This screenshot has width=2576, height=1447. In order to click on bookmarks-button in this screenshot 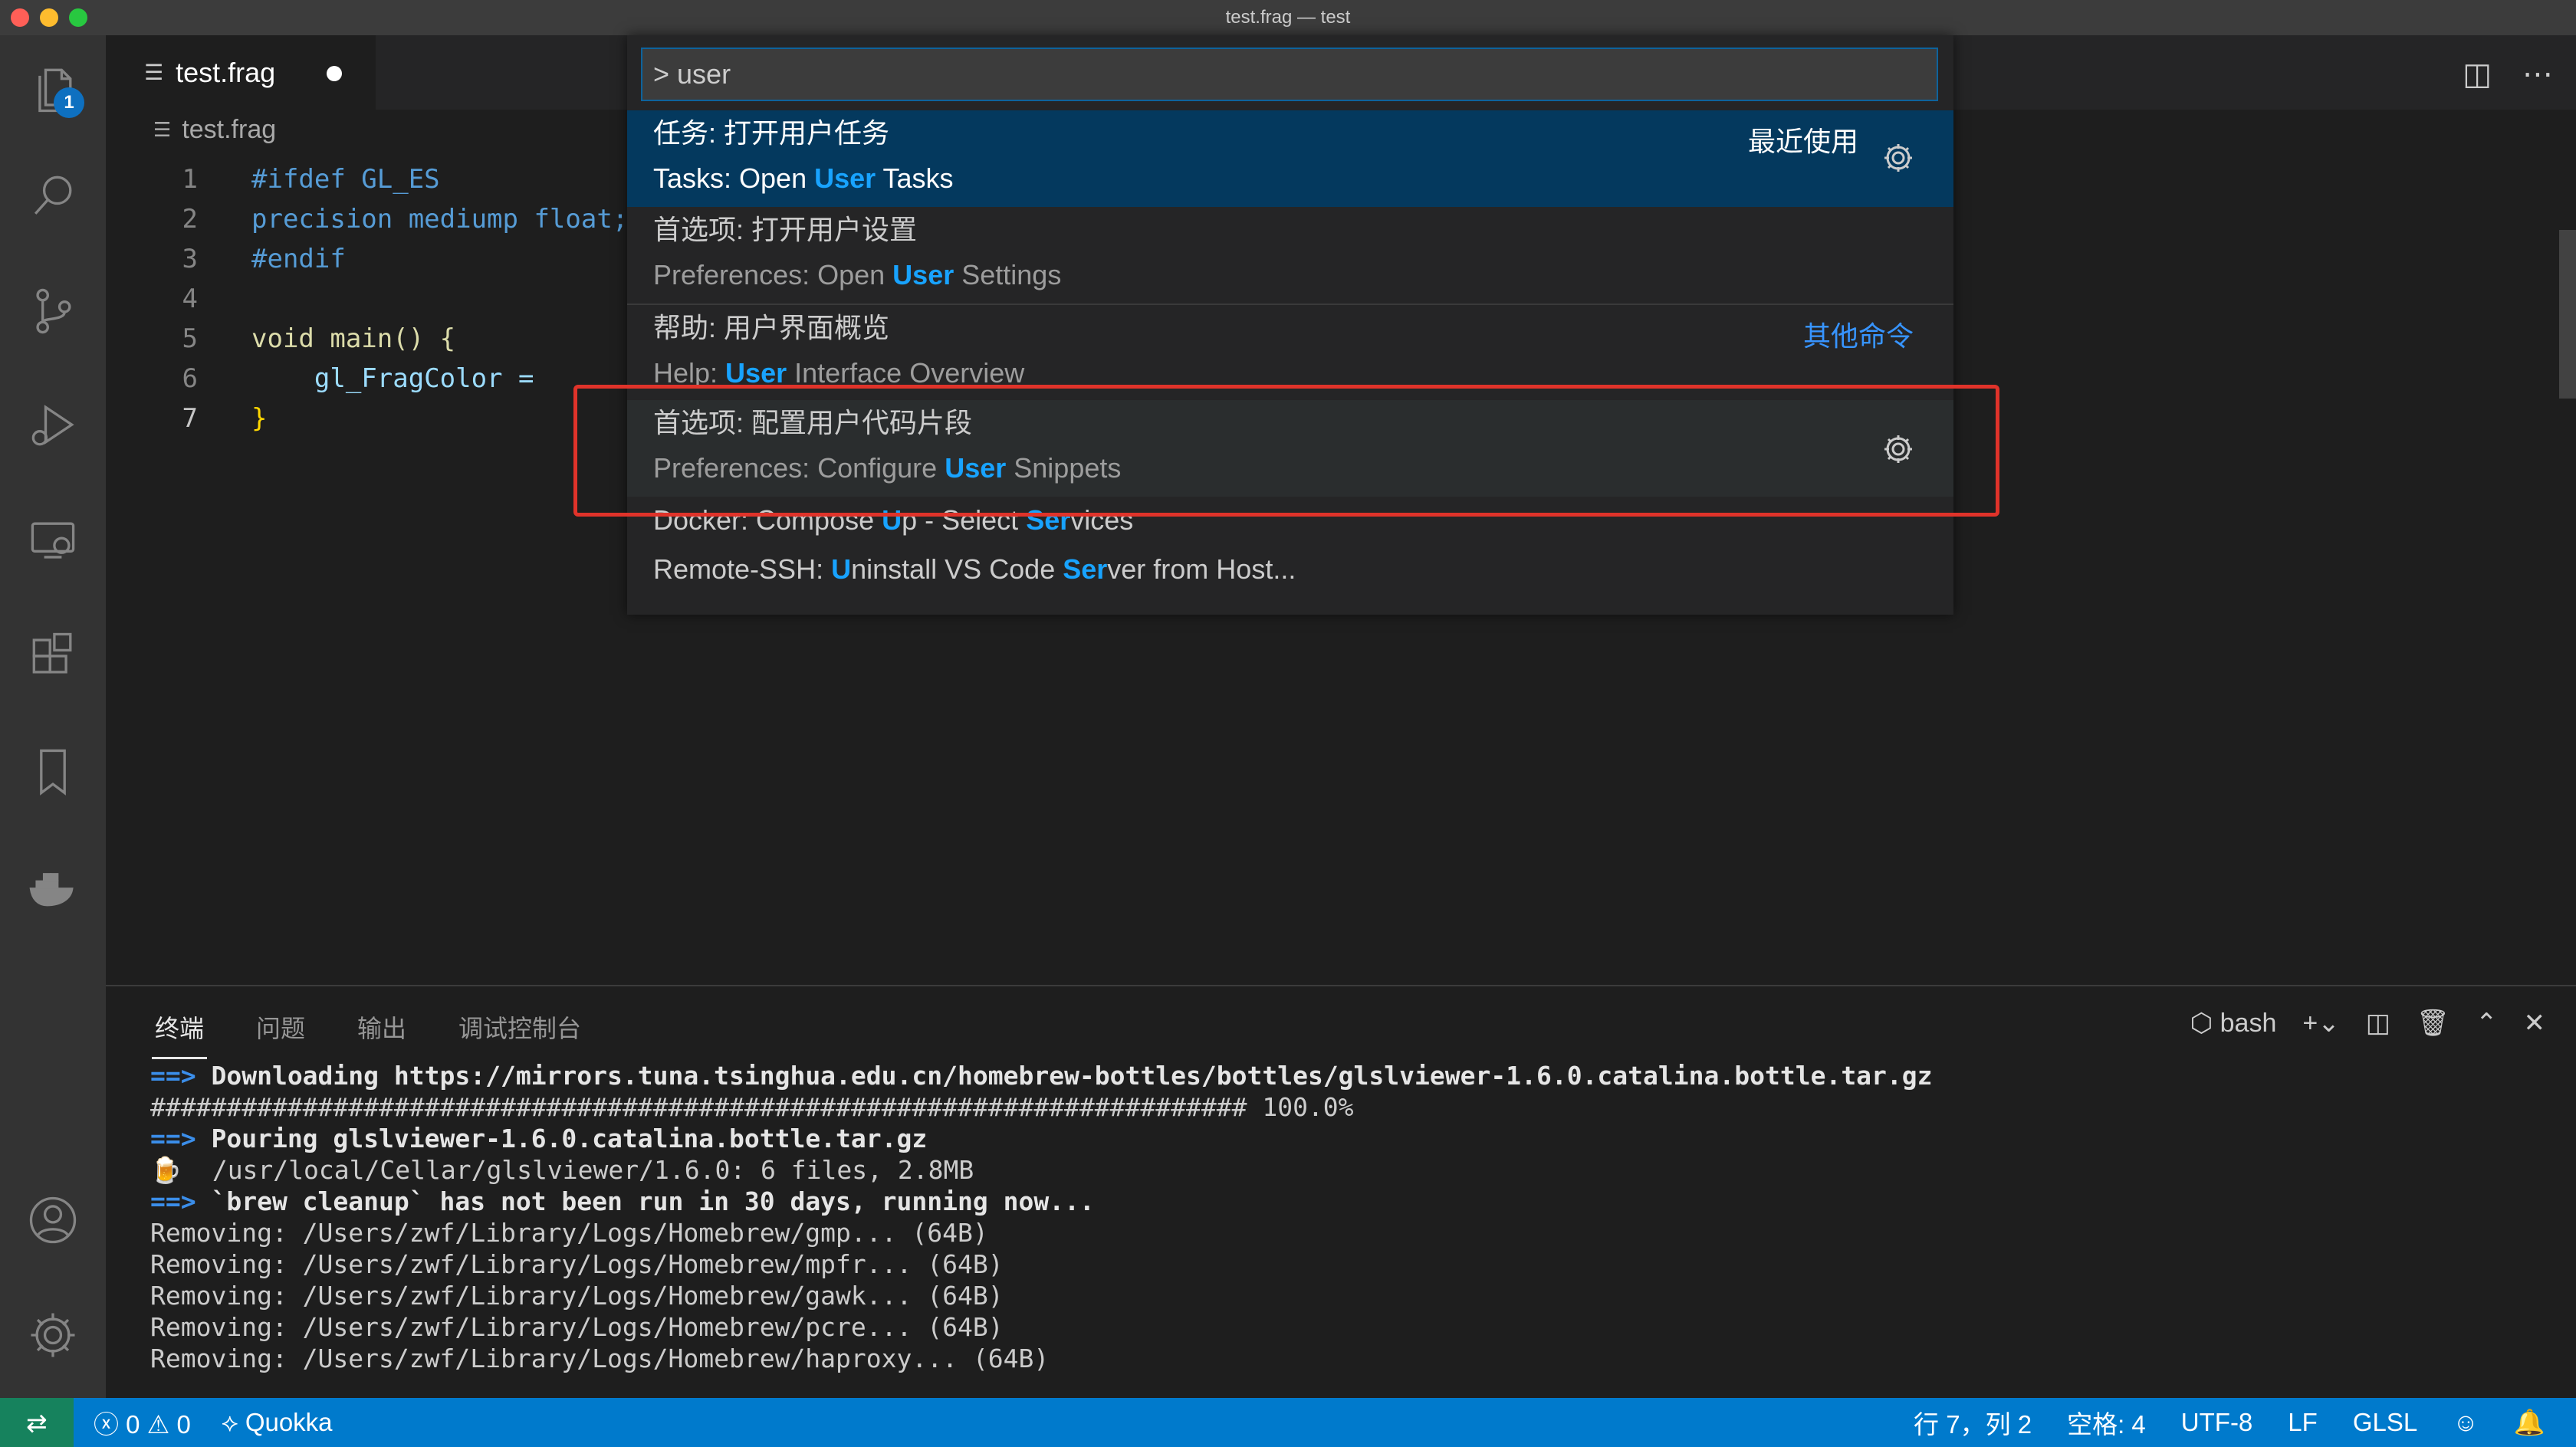, I will do `click(53, 771)`.